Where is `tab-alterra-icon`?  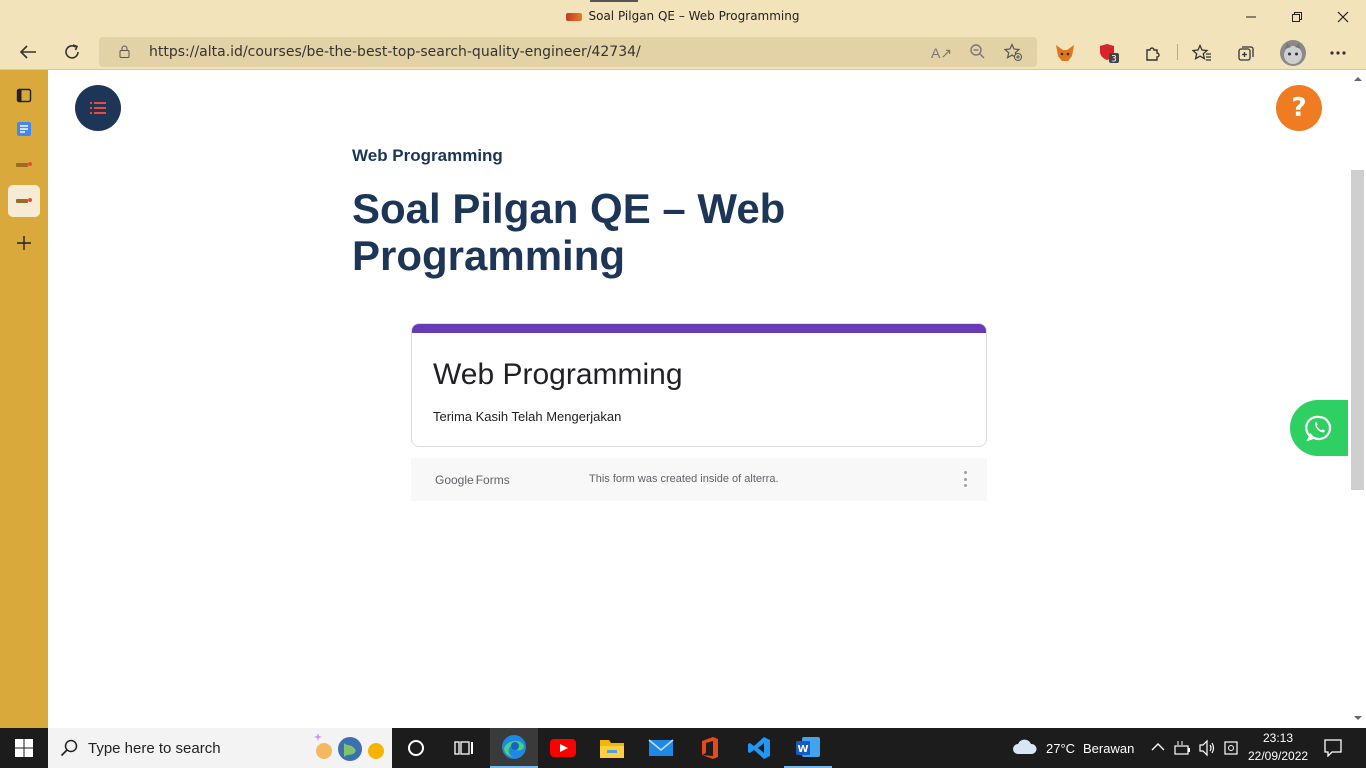 tab-alterra-icon is located at coordinates (24, 165).